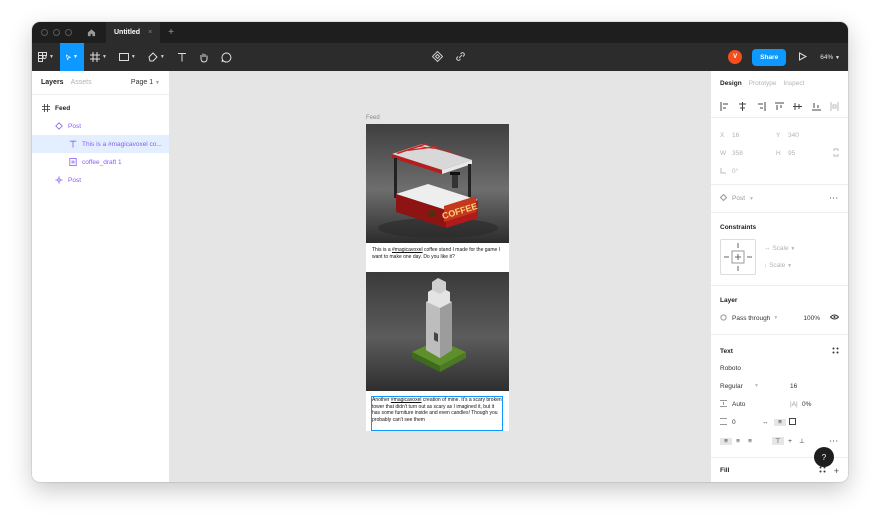 Image resolution: width=880 pixels, height=524 pixels. Describe the element at coordinates (791, 153) in the screenshot. I see `h-input: 95` at that location.